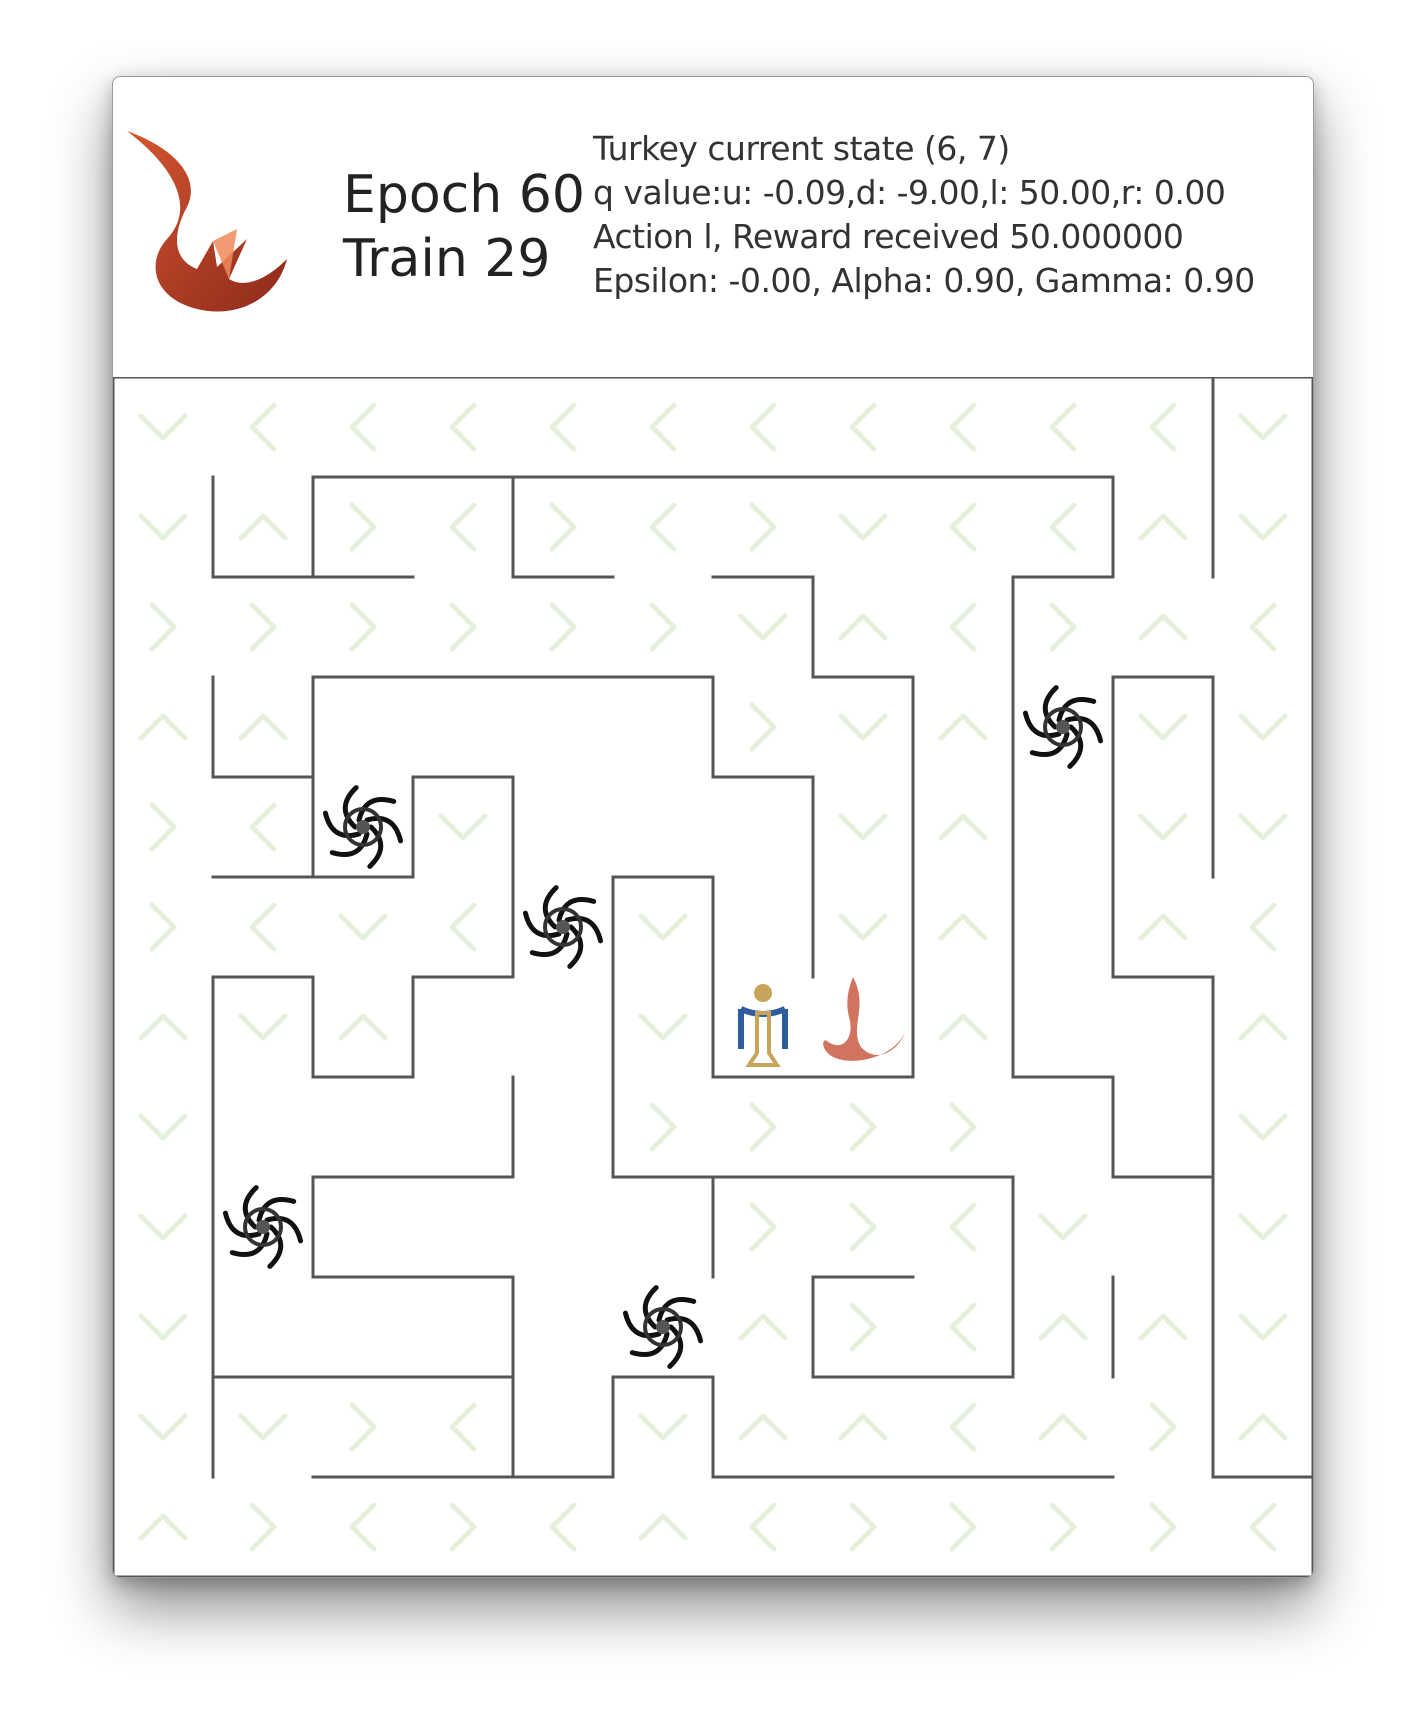 Image resolution: width=1424 pixels, height=1724 pixels. What do you see at coordinates (207, 221) in the screenshot?
I see `fire-logo-icon` at bounding box center [207, 221].